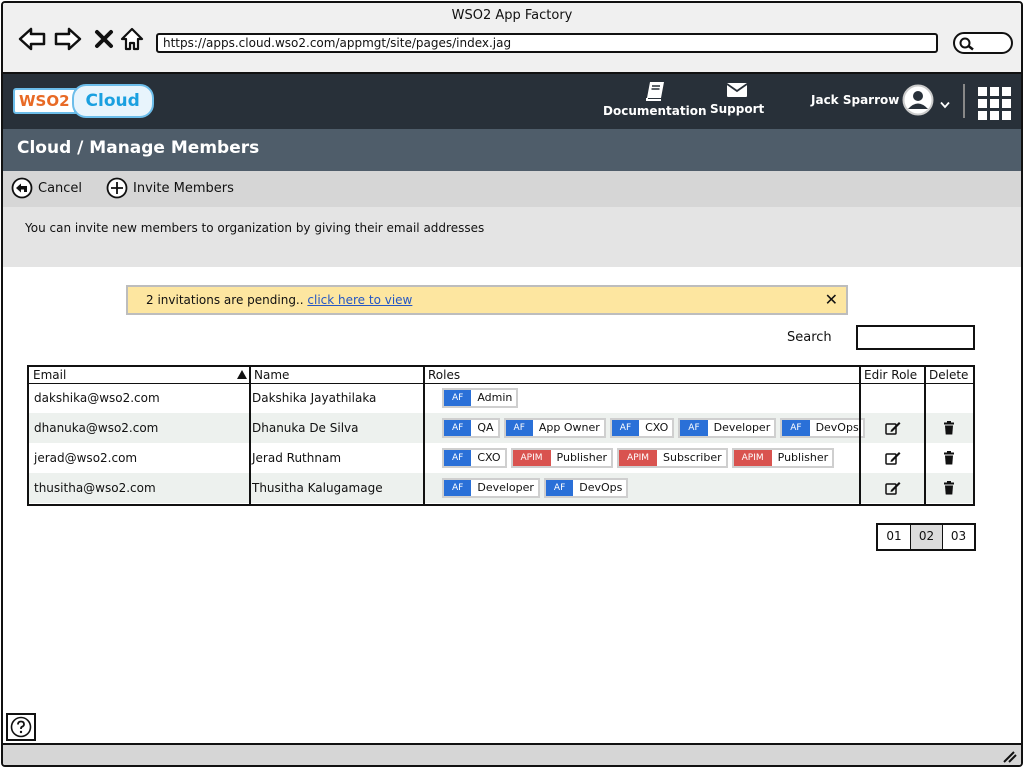  I want to click on support-link: Support, so click(737, 98).